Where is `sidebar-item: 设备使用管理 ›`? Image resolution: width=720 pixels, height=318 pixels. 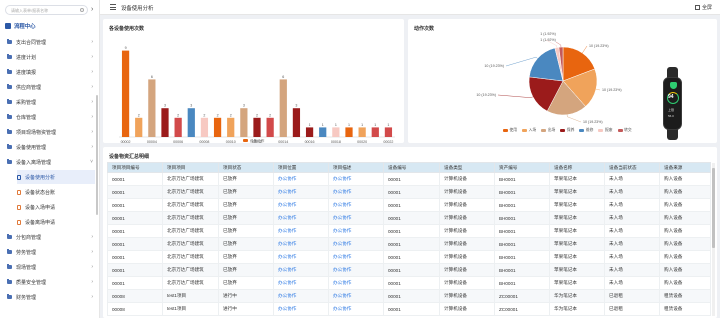
sidebar-item: 设备使用管理 › is located at coordinates (51, 147).